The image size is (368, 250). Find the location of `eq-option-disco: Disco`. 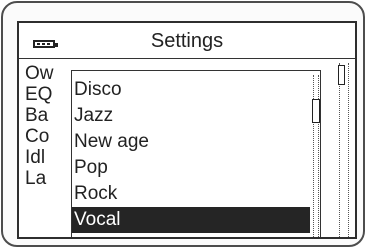

eq-option-disco: Disco is located at coordinates (191, 90).